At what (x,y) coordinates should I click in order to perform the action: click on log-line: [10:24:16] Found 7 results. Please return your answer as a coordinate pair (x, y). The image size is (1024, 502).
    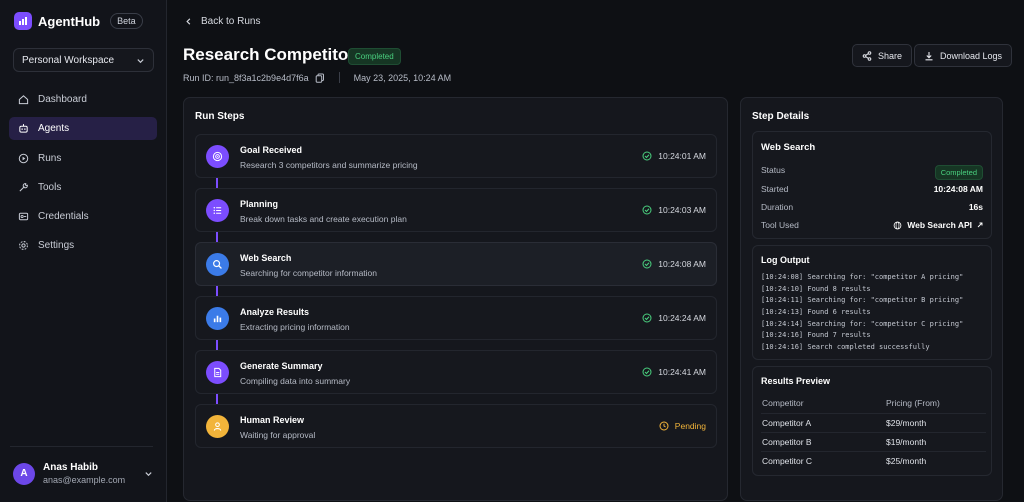
    Looking at the image, I should click on (816, 335).